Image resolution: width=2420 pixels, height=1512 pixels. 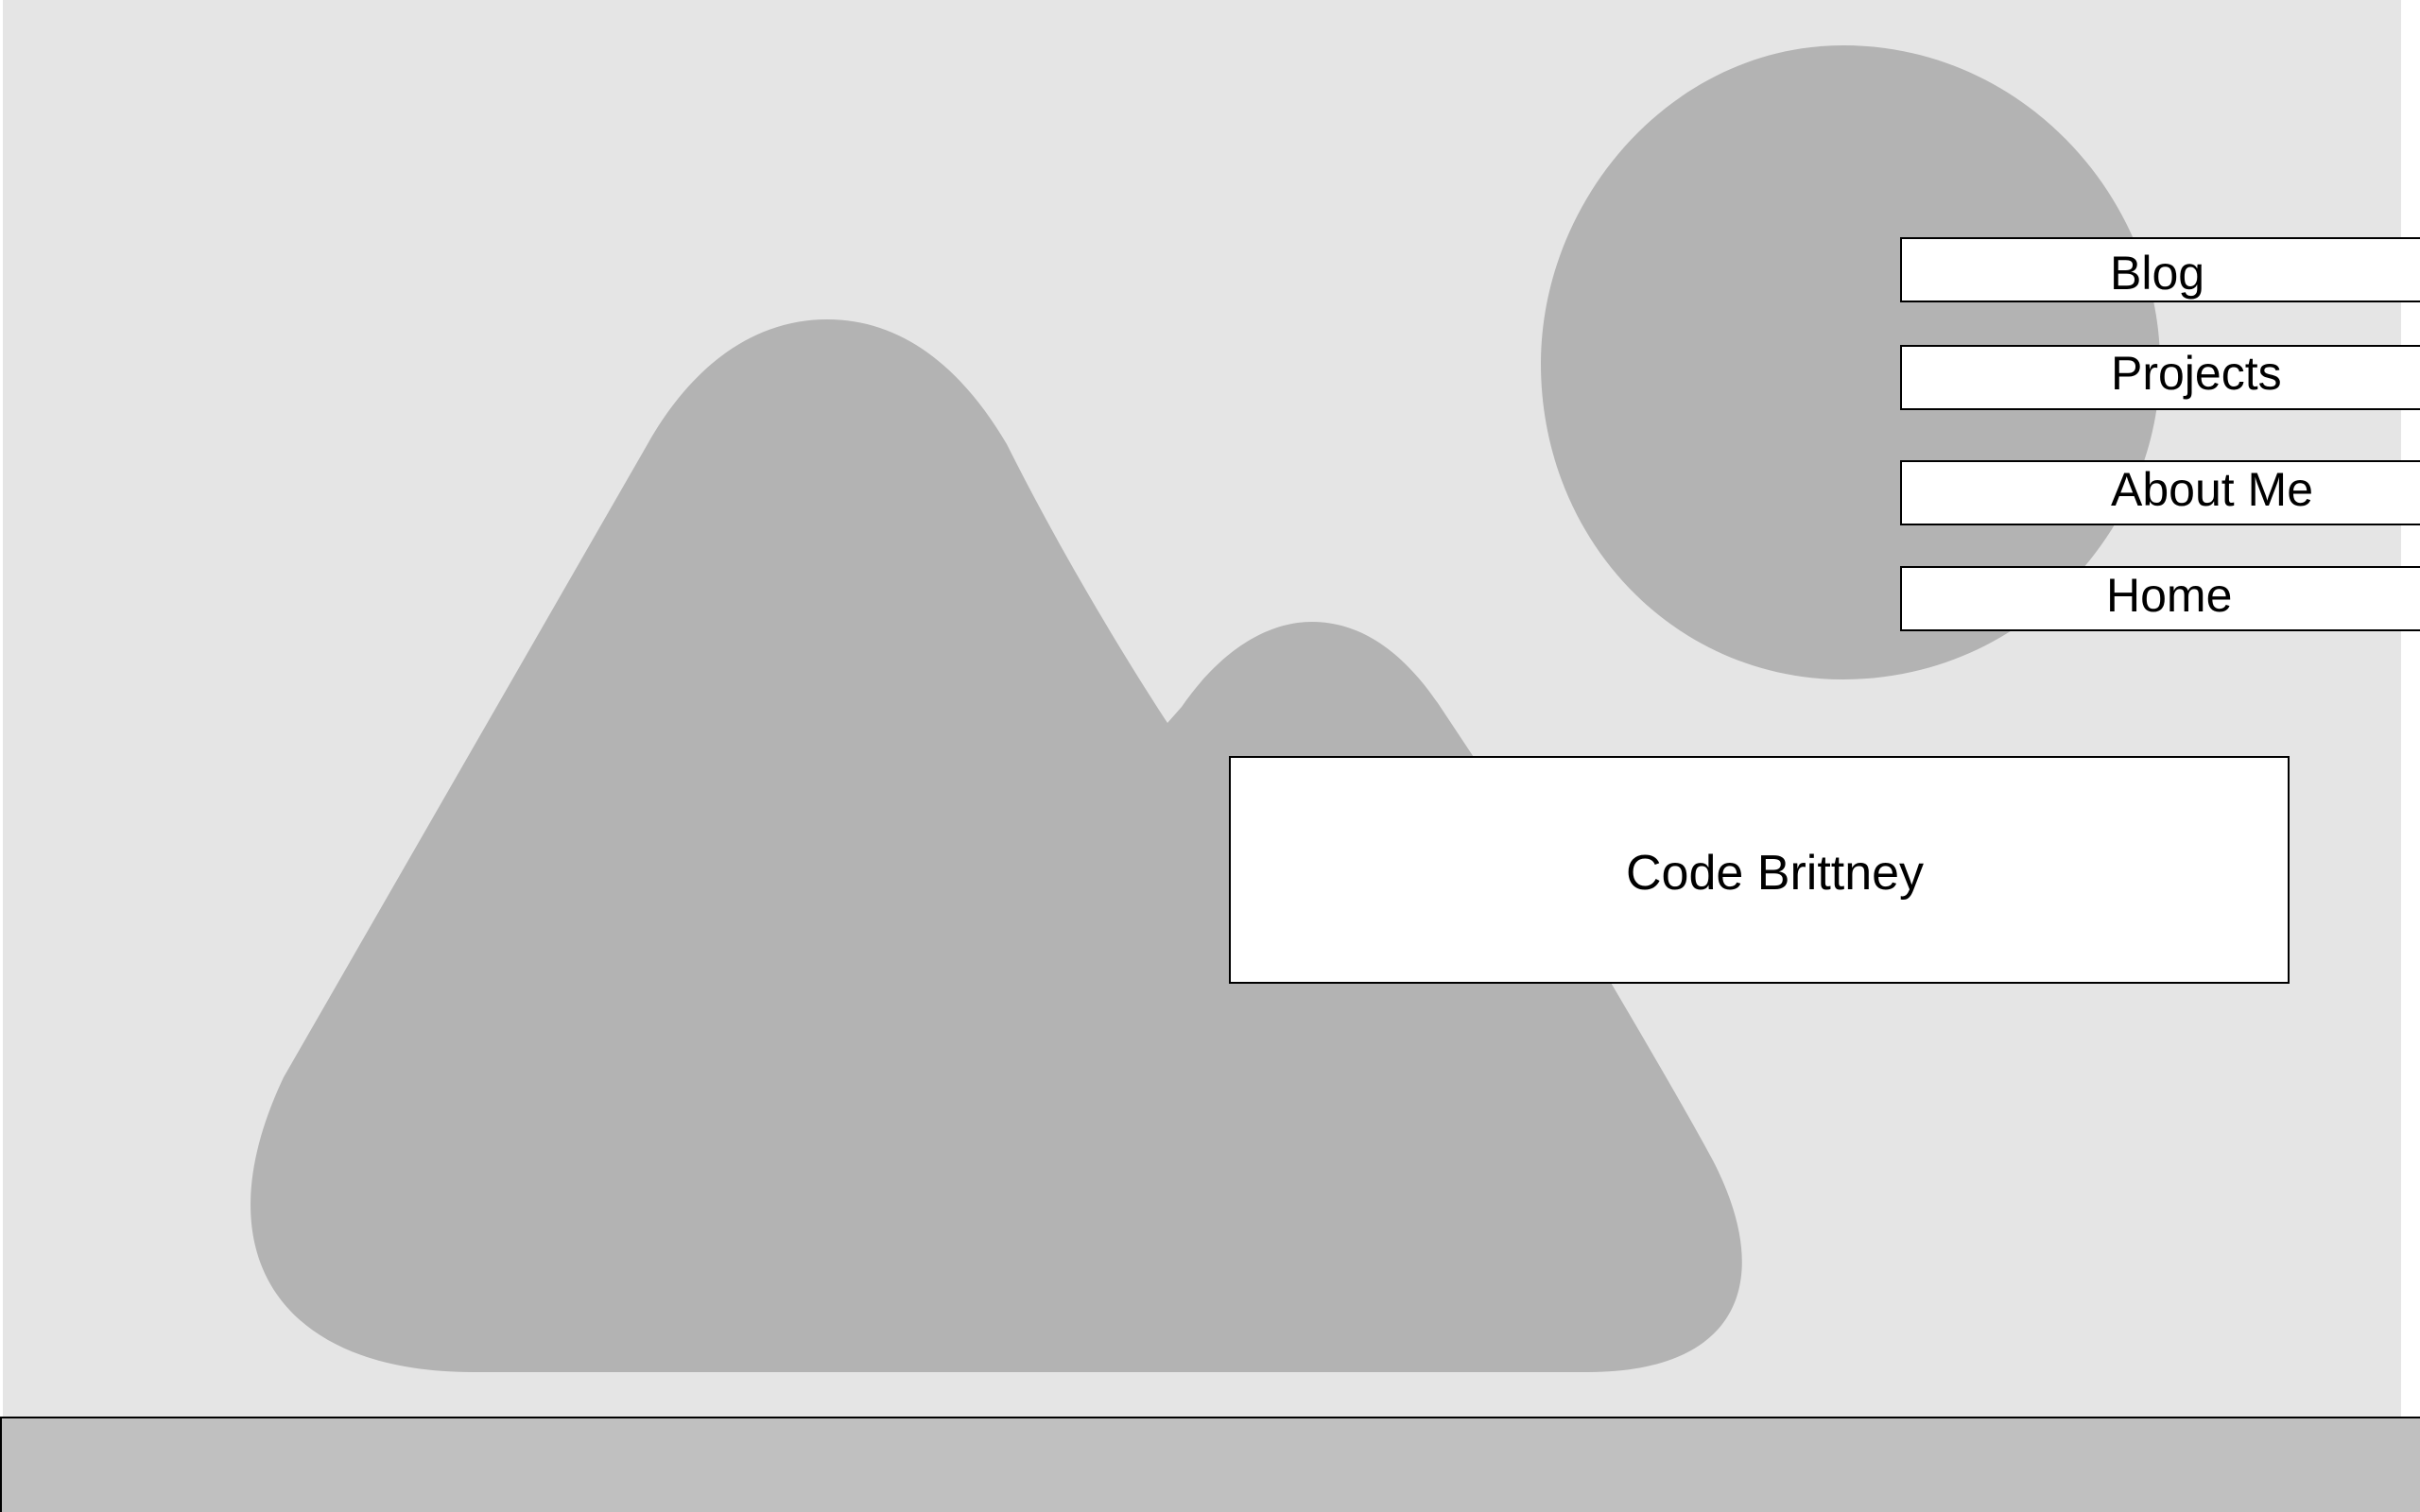 I want to click on nav-blog-button: Blog, so click(x=2160, y=269).